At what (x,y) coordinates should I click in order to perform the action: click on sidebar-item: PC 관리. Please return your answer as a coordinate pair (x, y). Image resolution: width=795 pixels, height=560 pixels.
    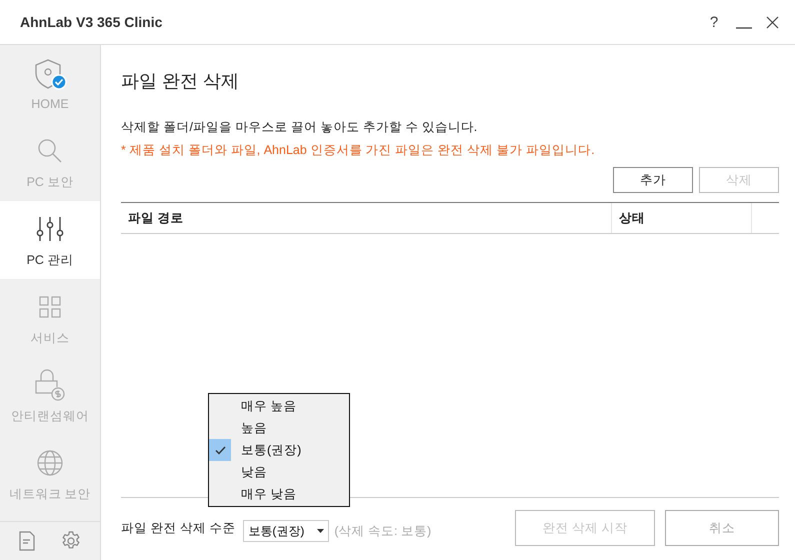
    Looking at the image, I should click on (50, 240).